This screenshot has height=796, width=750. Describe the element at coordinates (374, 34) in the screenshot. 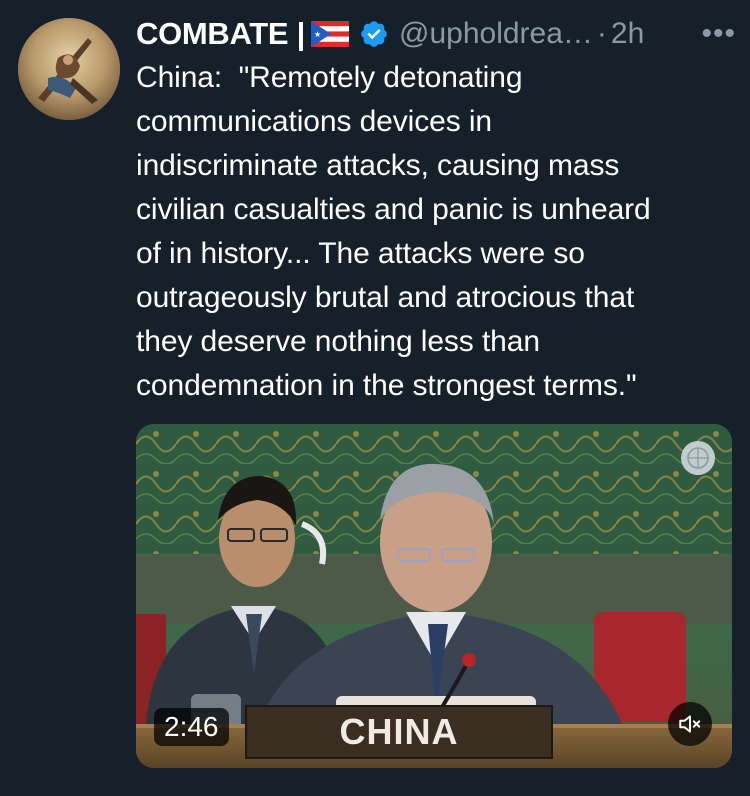

I see `verified-badge-icon` at that location.